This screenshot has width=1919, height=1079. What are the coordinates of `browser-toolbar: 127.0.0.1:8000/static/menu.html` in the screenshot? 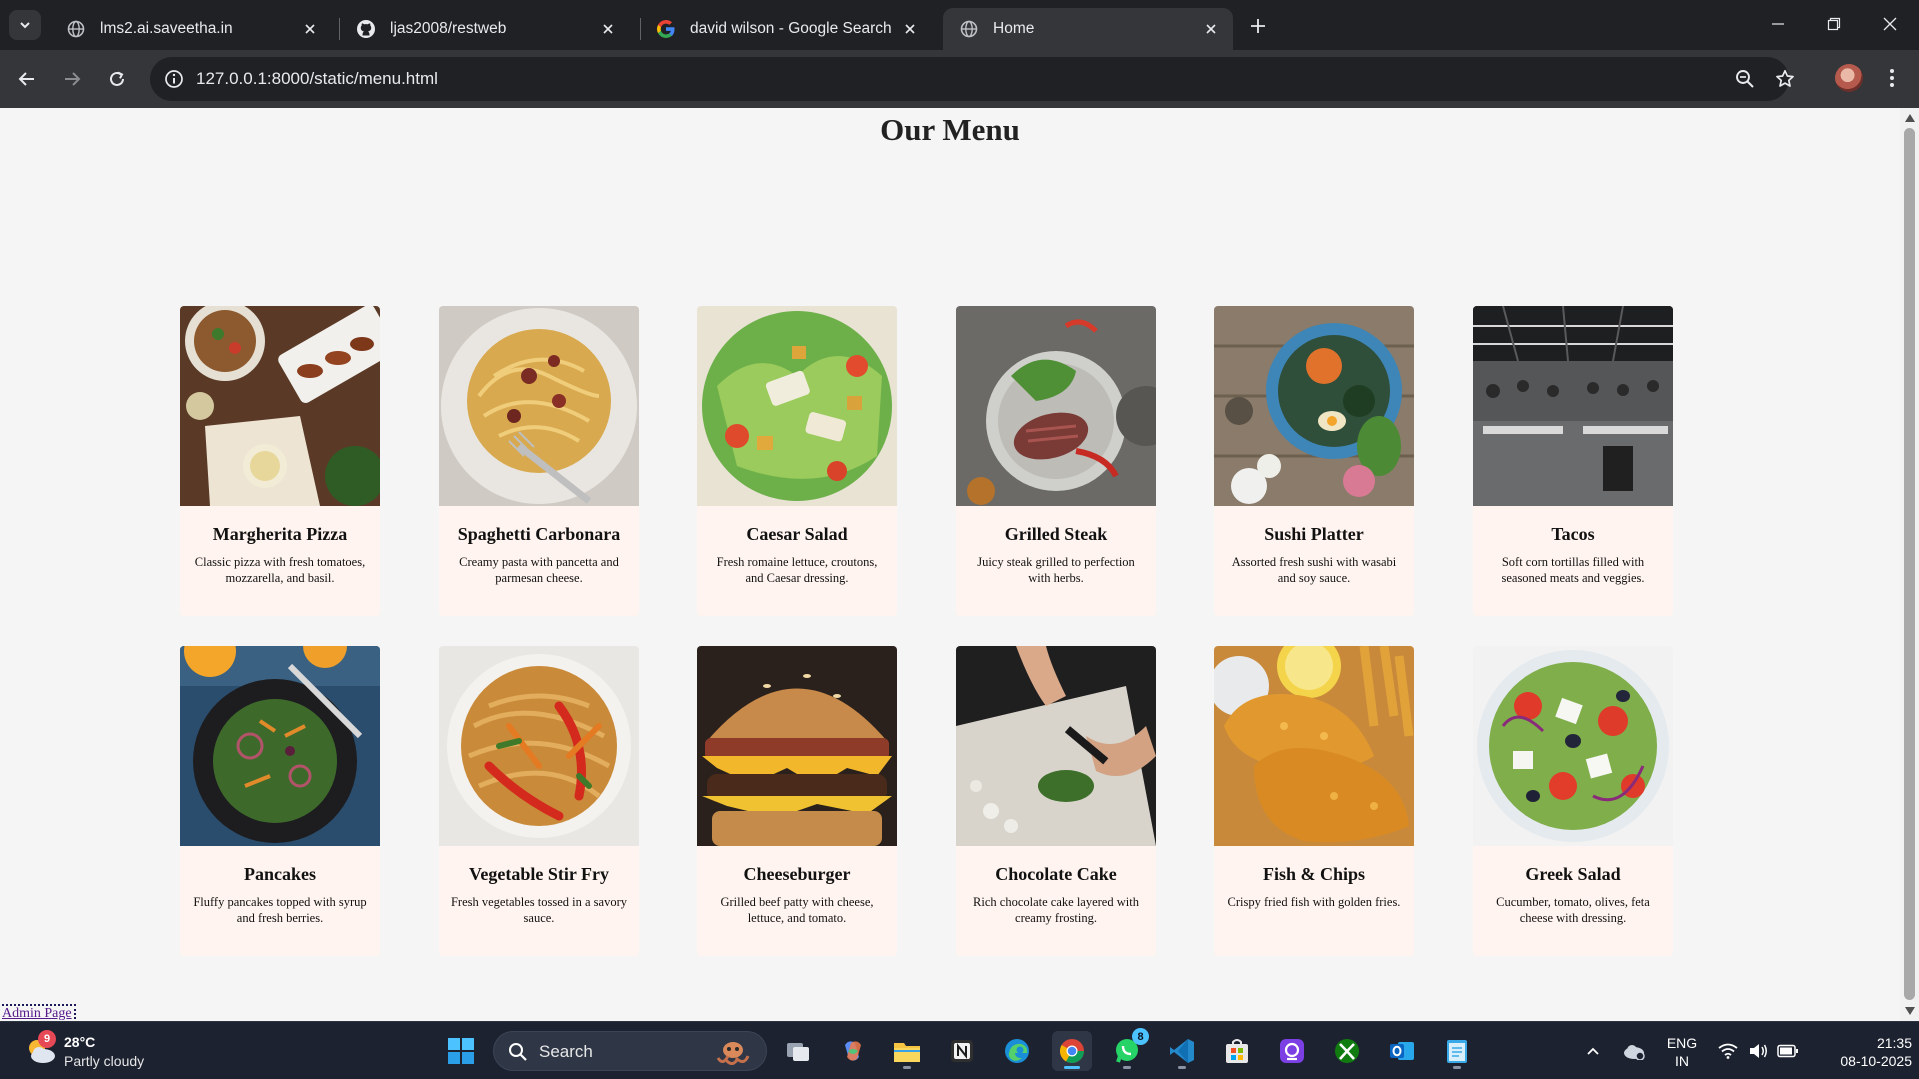 It's located at (959, 79).